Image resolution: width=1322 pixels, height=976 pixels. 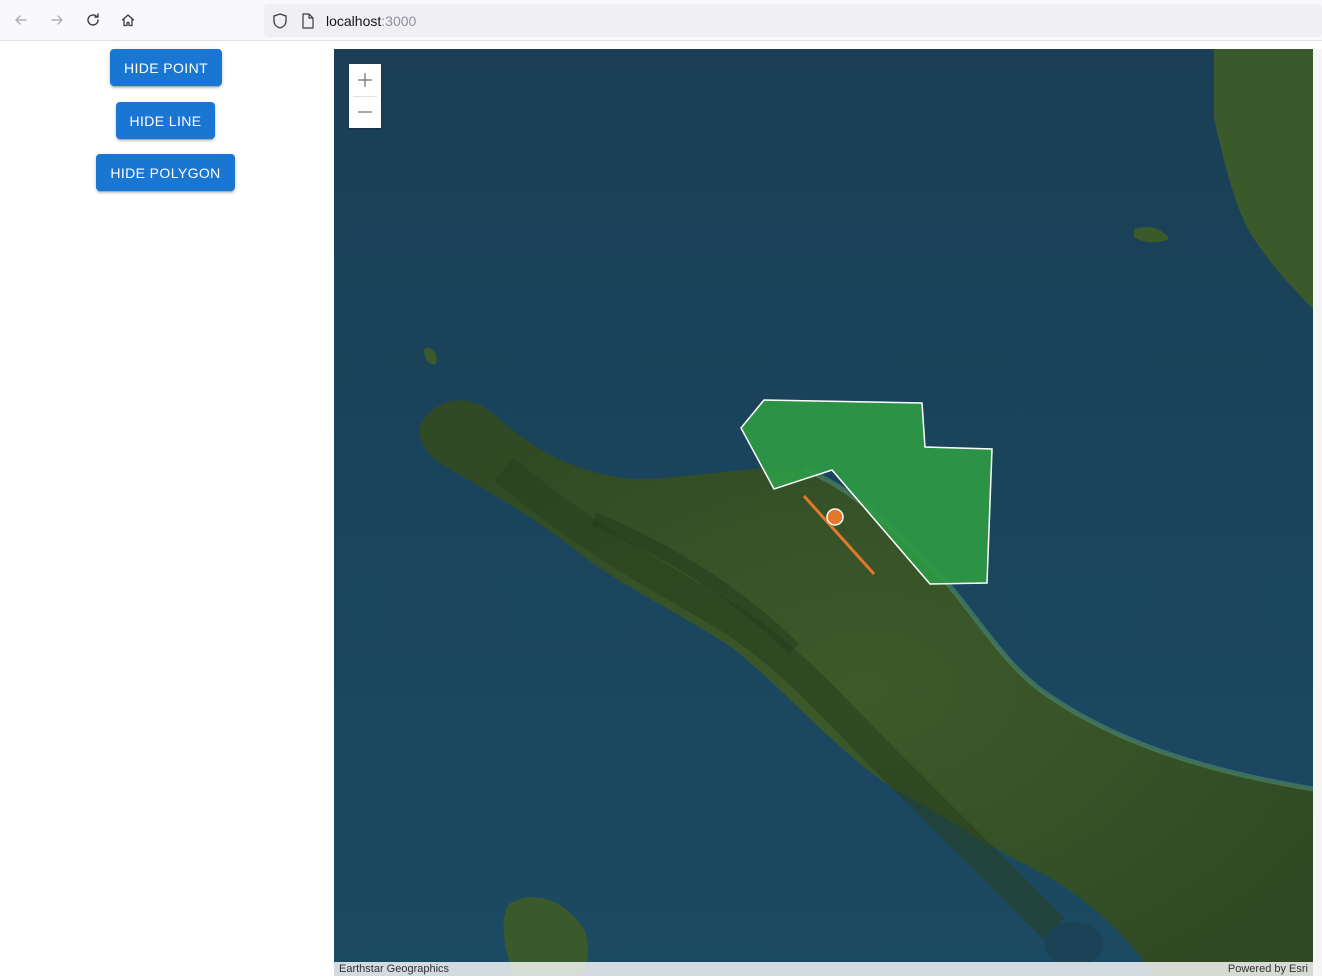 I want to click on home-icon, so click(x=128, y=20).